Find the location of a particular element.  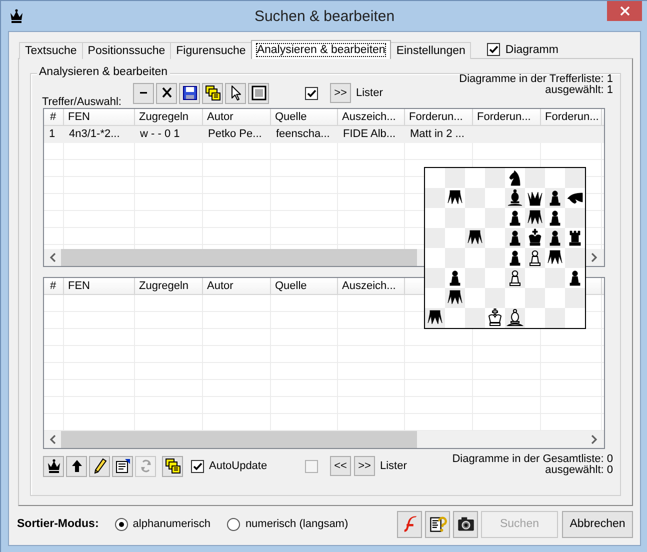

window-title: Suchen & bearbeiten is located at coordinates (324, 16).